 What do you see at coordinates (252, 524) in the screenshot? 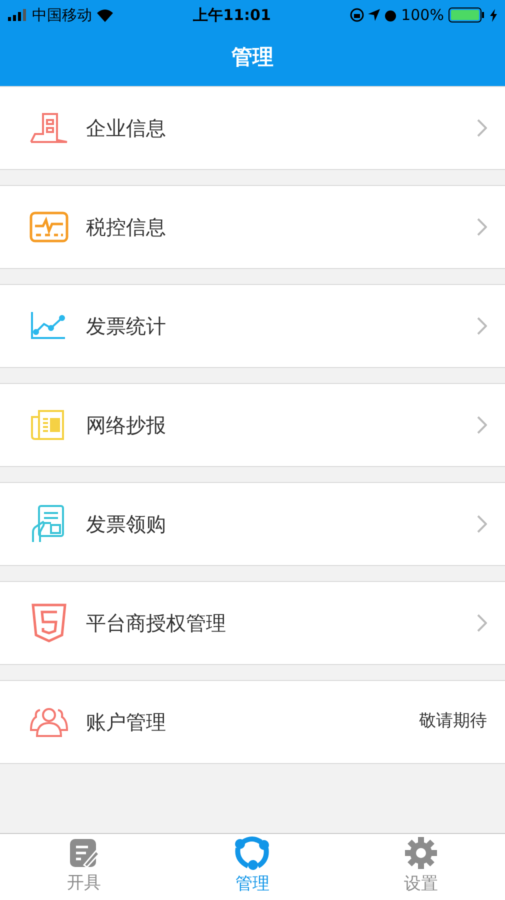
I see `menu-item: 发票领购` at bounding box center [252, 524].